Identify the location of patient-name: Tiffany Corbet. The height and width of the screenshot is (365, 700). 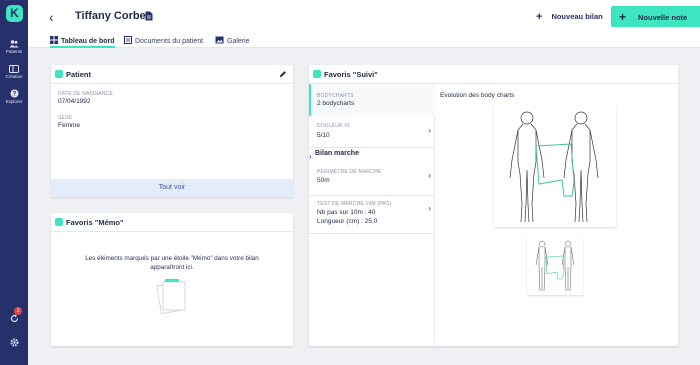
(112, 16).